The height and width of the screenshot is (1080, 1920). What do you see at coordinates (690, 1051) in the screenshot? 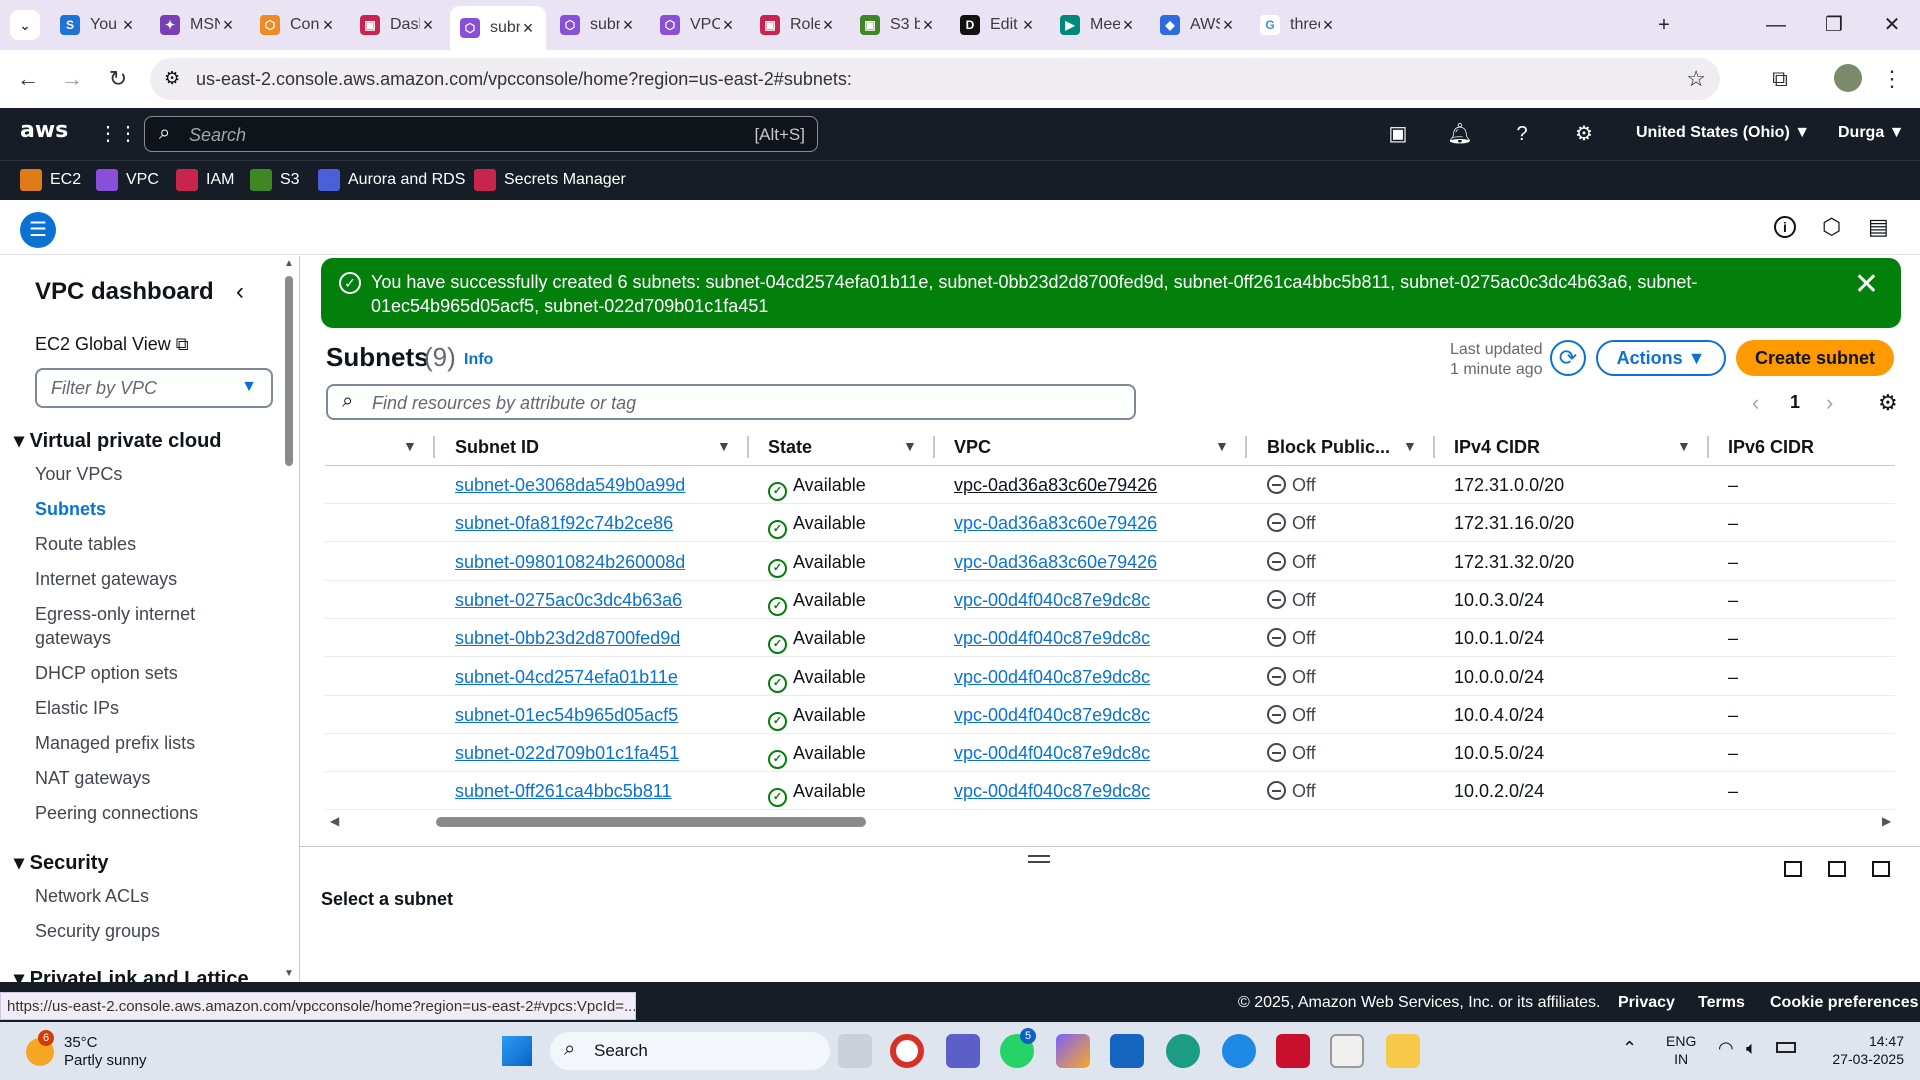
I see `taskbar-search: ⌕ Search` at bounding box center [690, 1051].